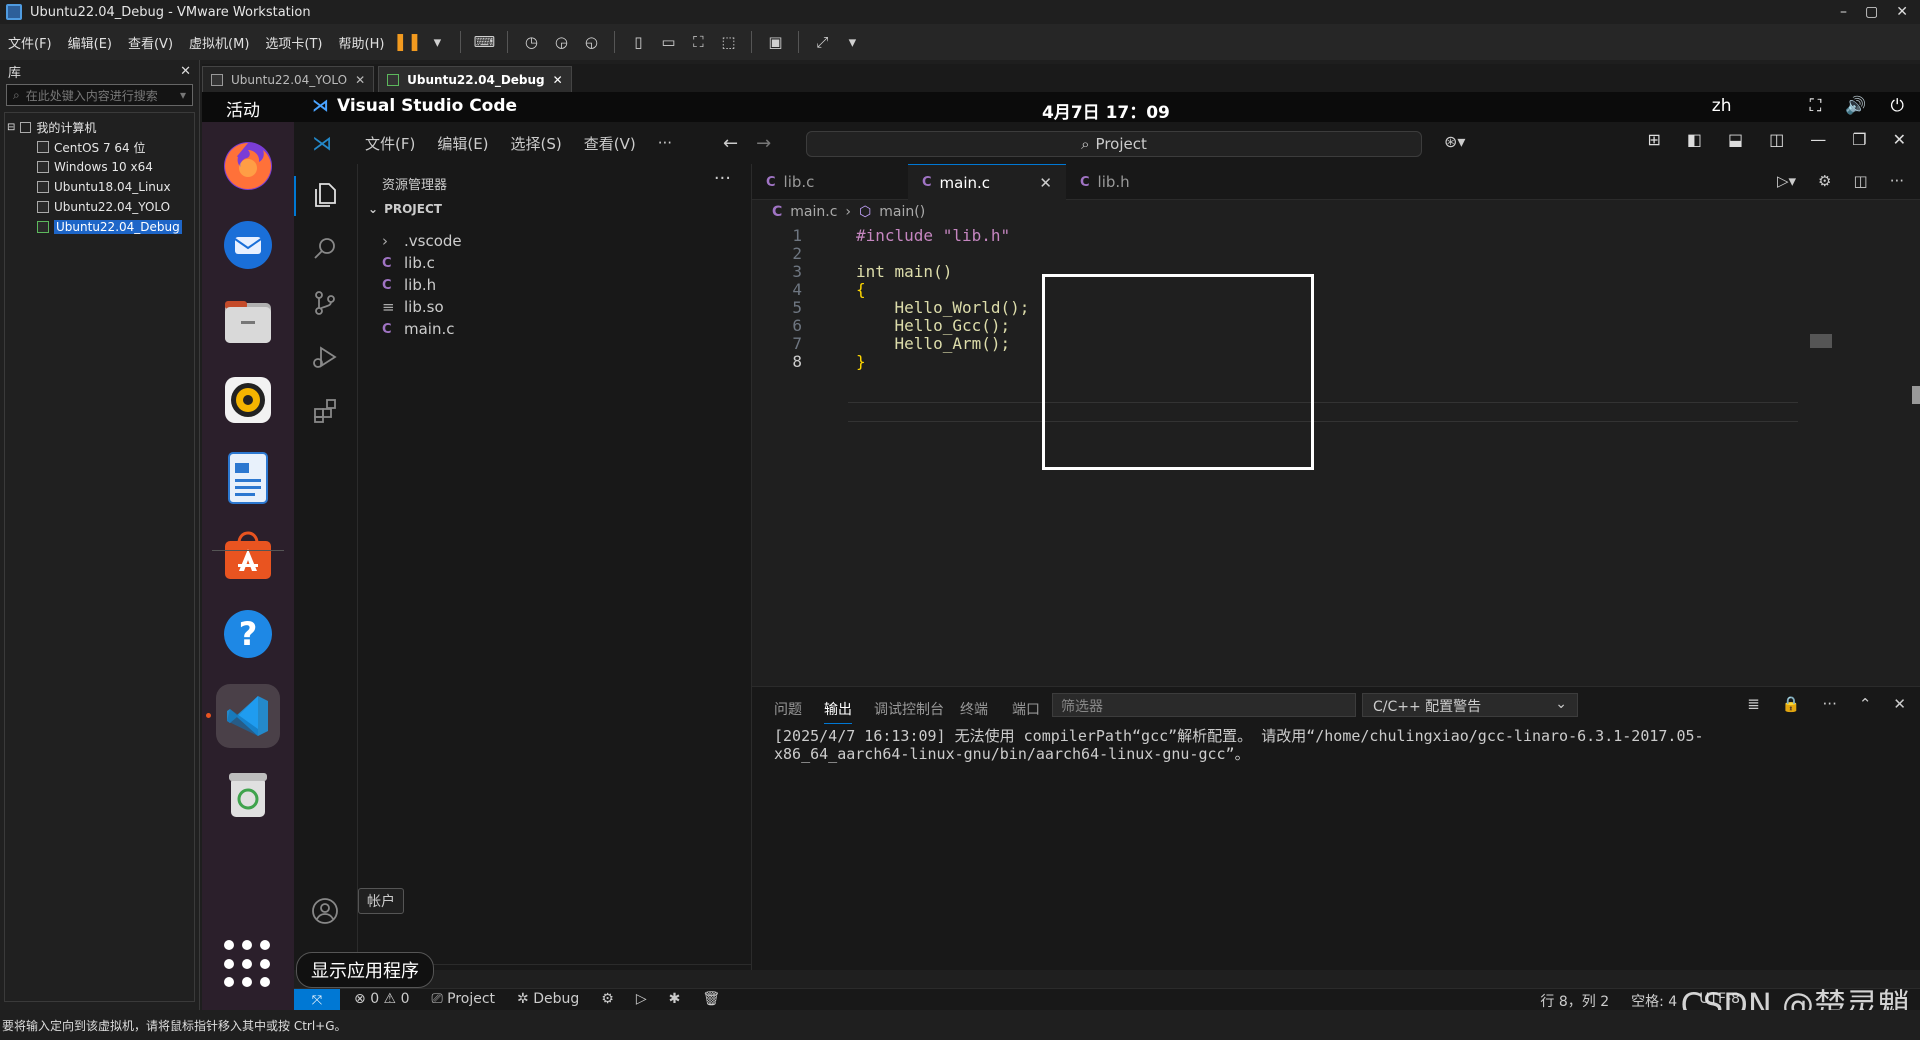 Image resolution: width=1920 pixels, height=1040 pixels. I want to click on panel-tab-terminal: 终端, so click(974, 709).